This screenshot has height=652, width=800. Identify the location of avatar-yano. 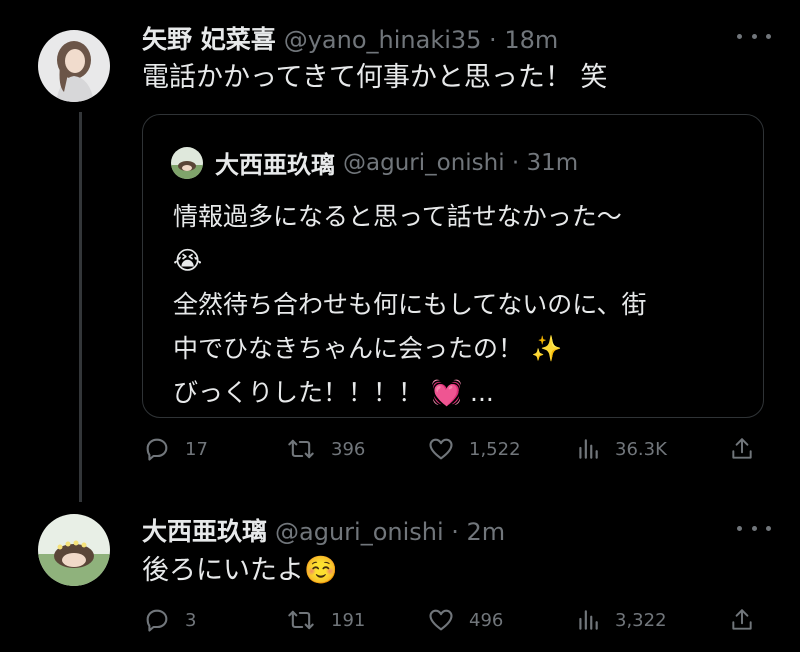
(74, 66).